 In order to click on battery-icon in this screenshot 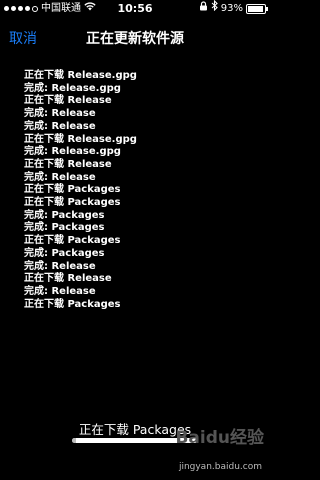, I will do `click(257, 9)`.